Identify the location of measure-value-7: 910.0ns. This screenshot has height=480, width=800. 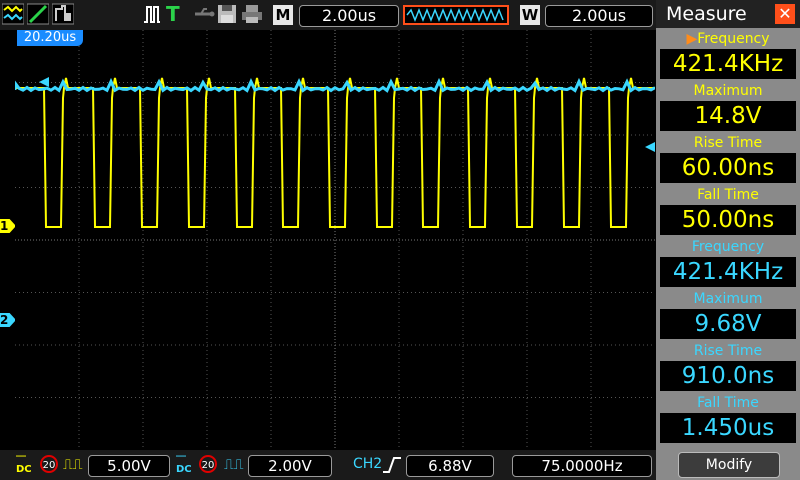
(728, 376).